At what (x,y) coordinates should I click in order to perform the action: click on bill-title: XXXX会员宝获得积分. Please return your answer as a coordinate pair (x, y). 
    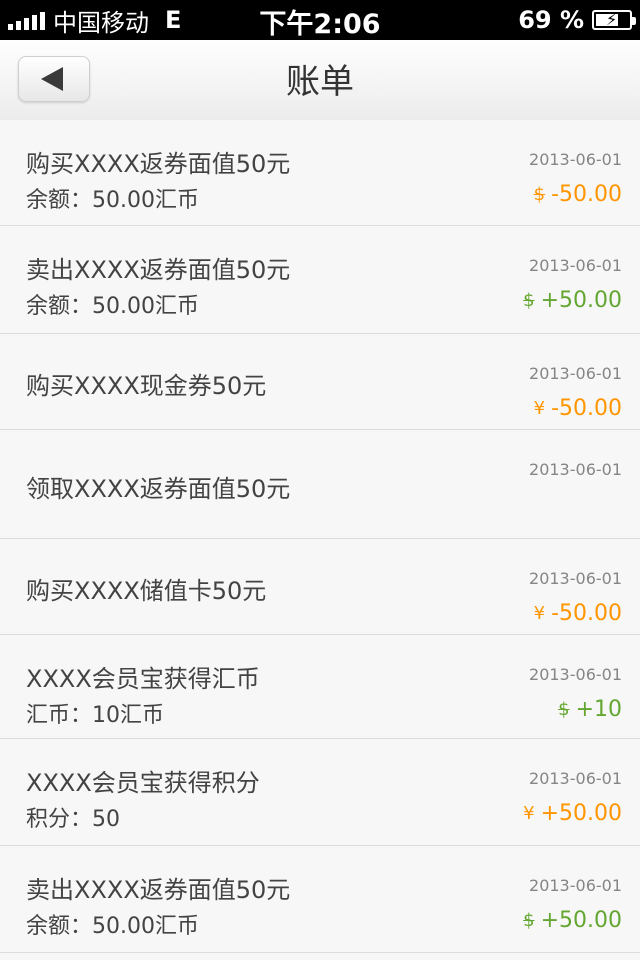
    Looking at the image, I should click on (143, 783).